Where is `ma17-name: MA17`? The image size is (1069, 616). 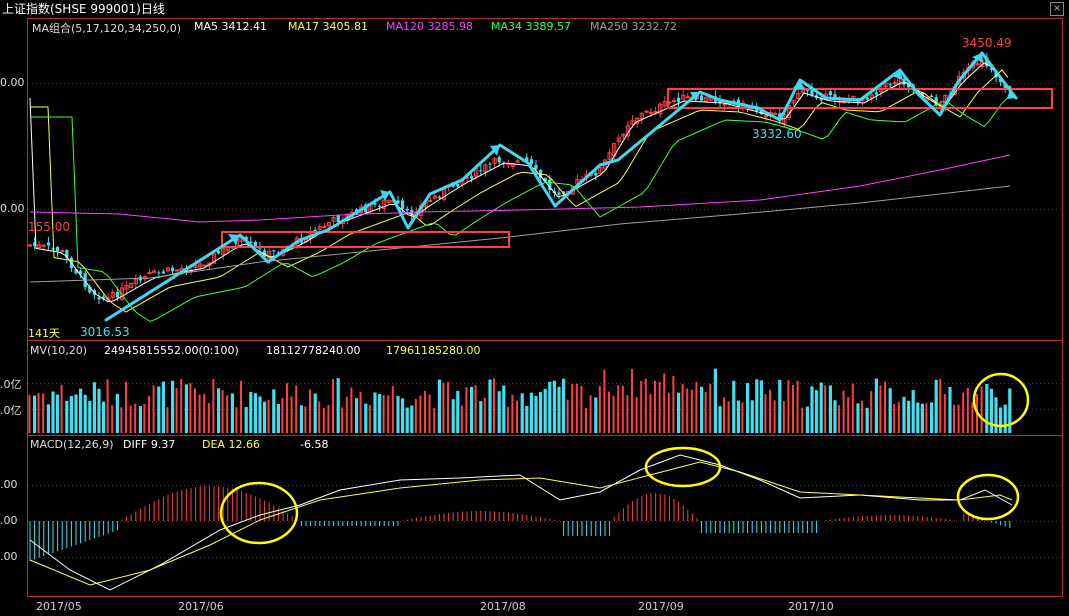
ma17-name: MA17 is located at coordinates (304, 26).